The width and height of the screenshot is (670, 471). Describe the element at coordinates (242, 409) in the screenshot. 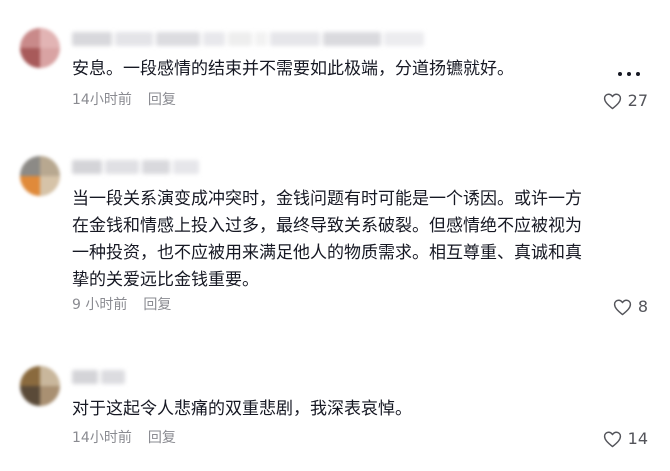

I see `comment-text: 对于这起令人悲痛的双重悲剧，我深表哀悼。` at that location.